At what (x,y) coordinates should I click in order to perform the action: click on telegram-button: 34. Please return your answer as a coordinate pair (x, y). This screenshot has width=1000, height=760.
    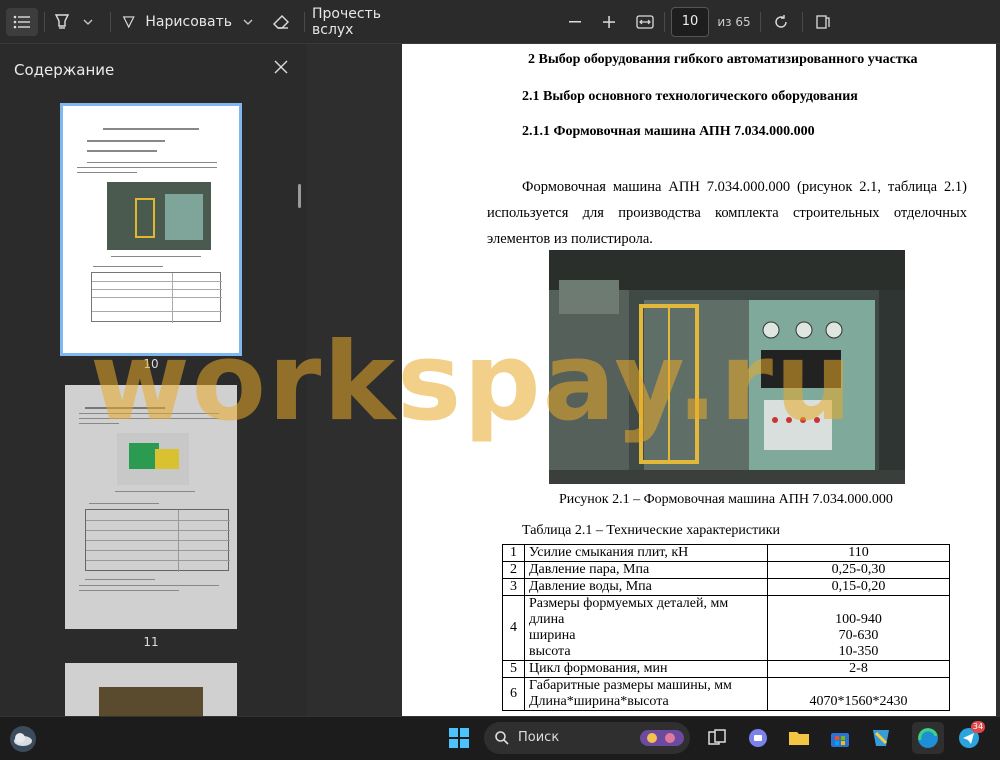
    Looking at the image, I should click on (970, 736).